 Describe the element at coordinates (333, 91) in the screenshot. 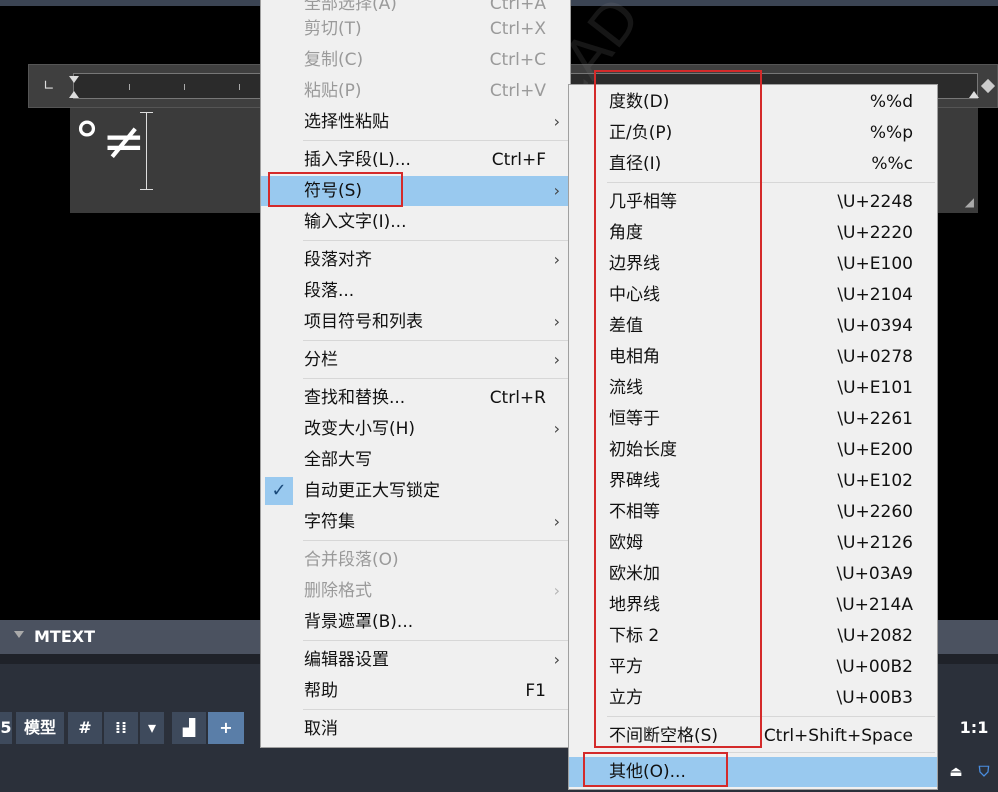

I see `menu-label: 粘贴(P)` at that location.